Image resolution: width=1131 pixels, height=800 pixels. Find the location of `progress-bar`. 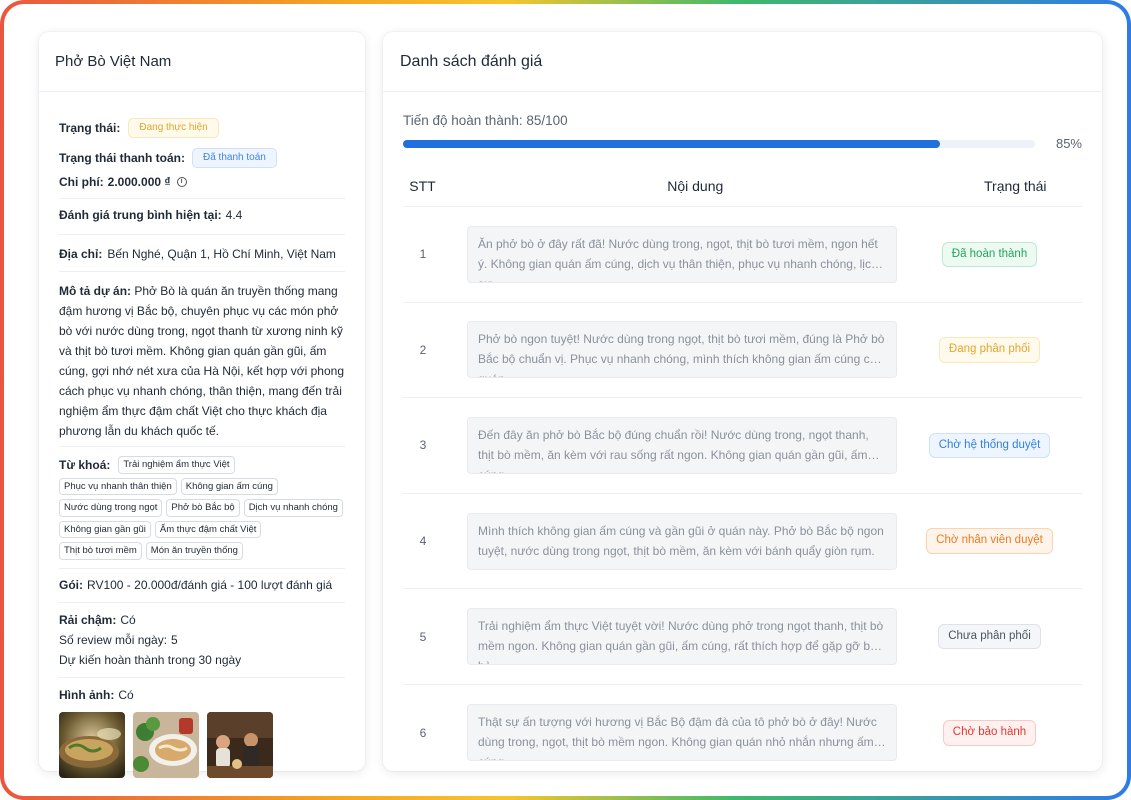

progress-bar is located at coordinates (719, 143).